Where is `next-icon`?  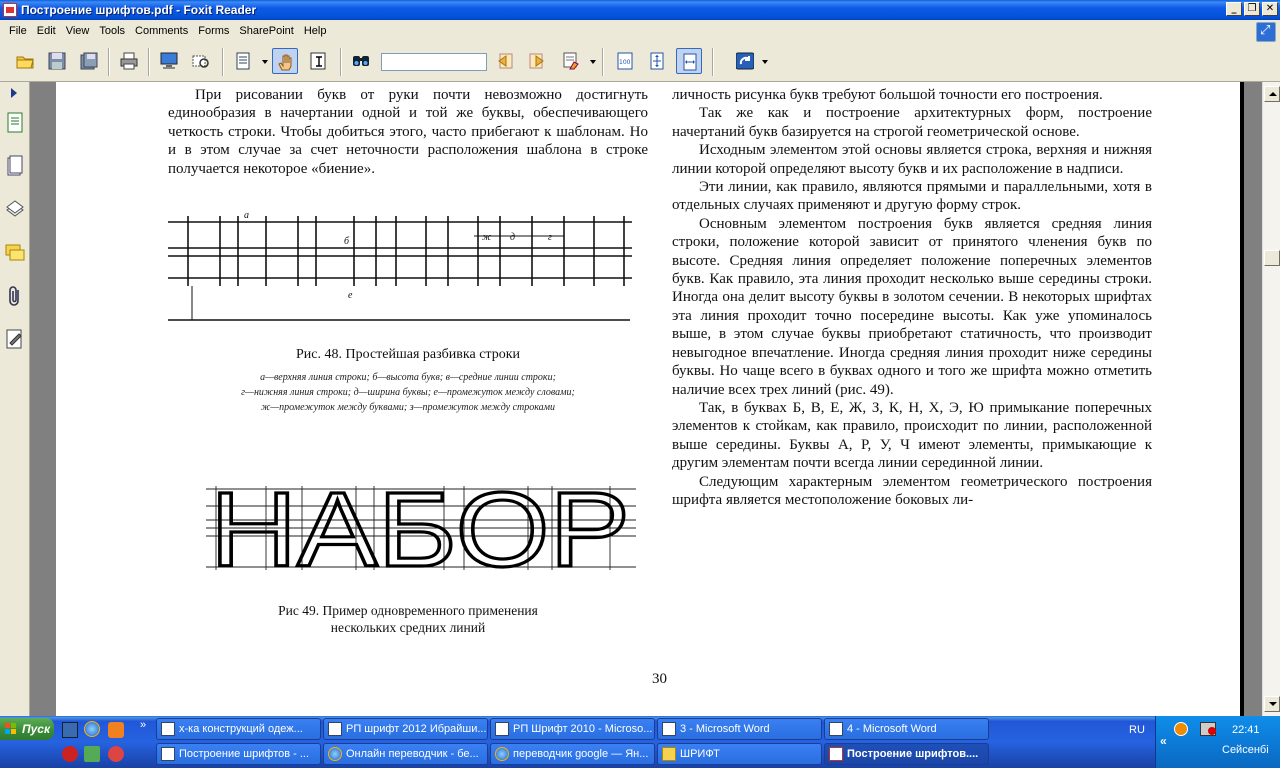
next-icon is located at coordinates (536, 61).